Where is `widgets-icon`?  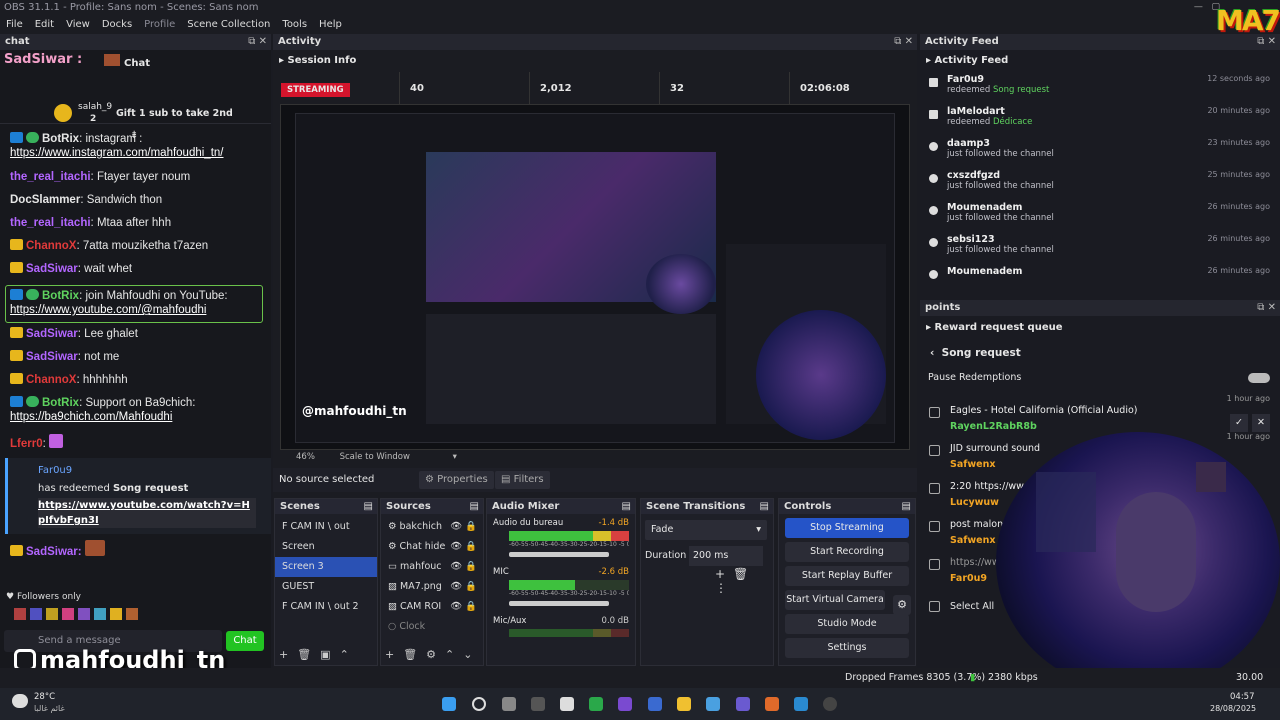 widgets-icon is located at coordinates (538, 704).